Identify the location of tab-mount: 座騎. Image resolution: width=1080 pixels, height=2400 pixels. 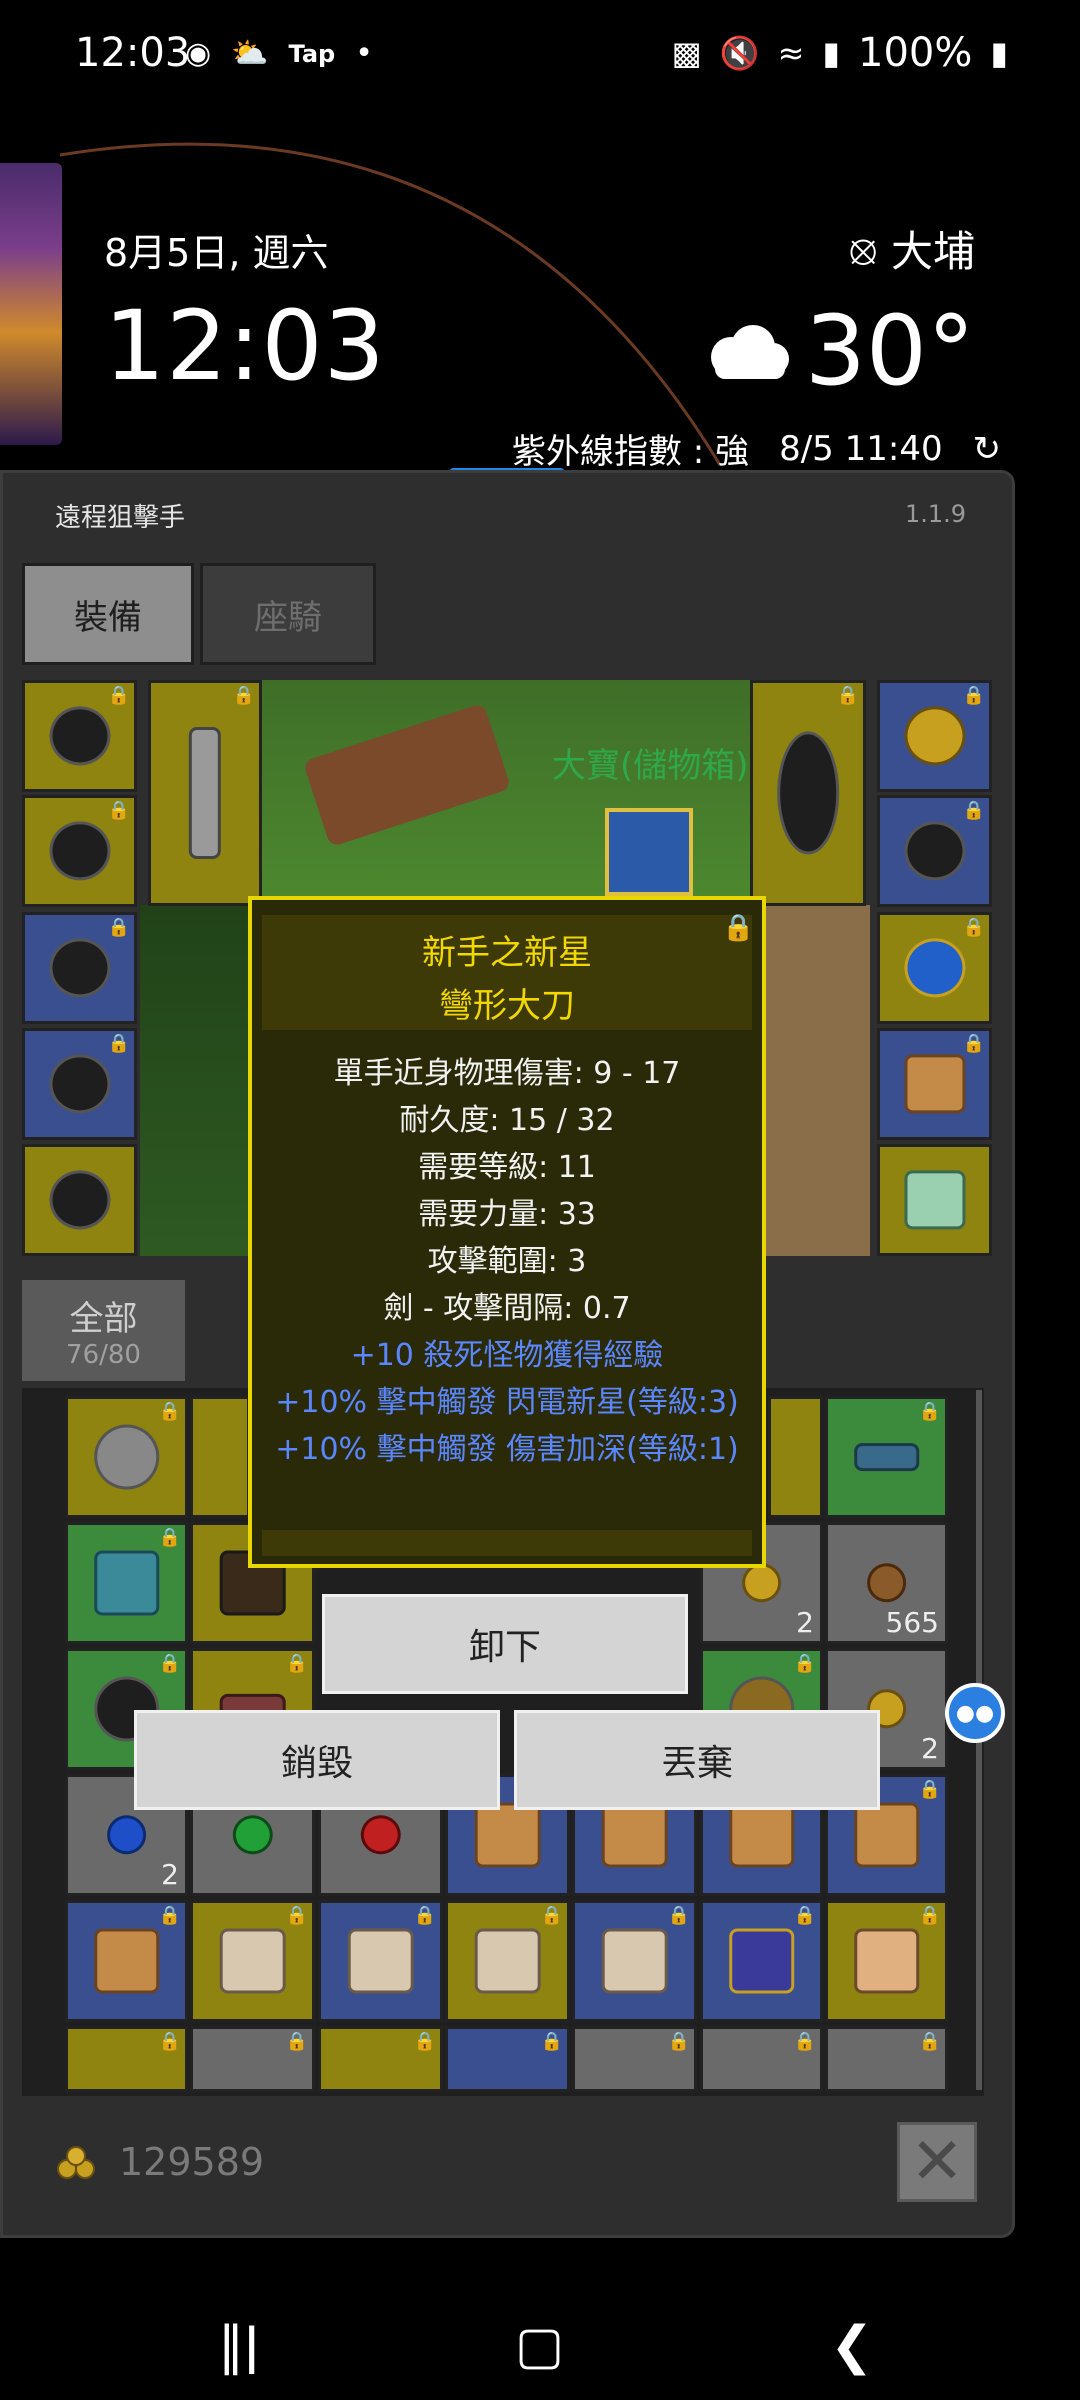
(288, 614).